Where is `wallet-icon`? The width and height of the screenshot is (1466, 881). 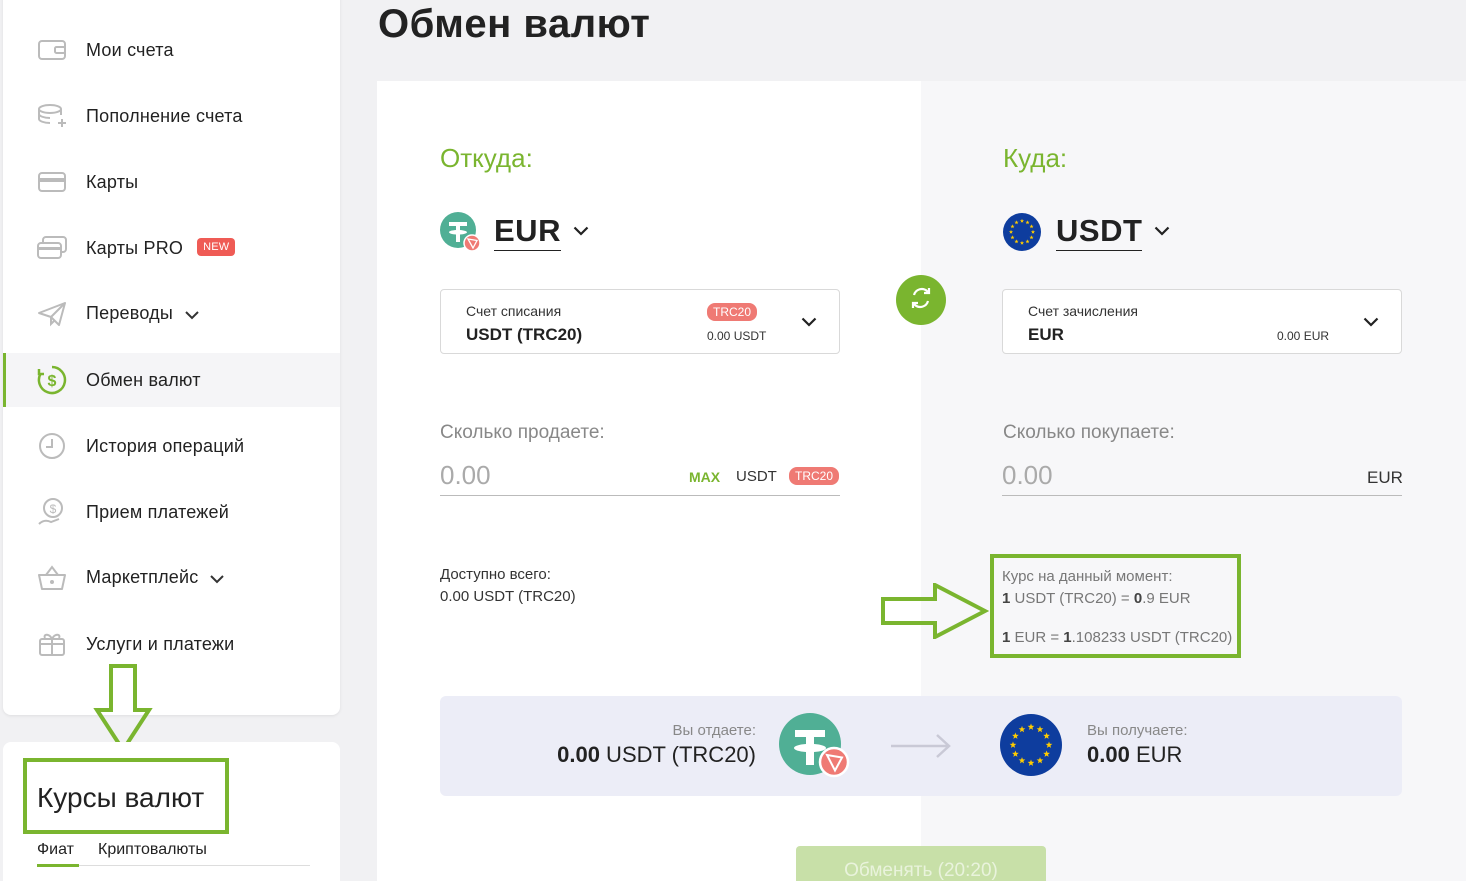
wallet-icon is located at coordinates (52, 50).